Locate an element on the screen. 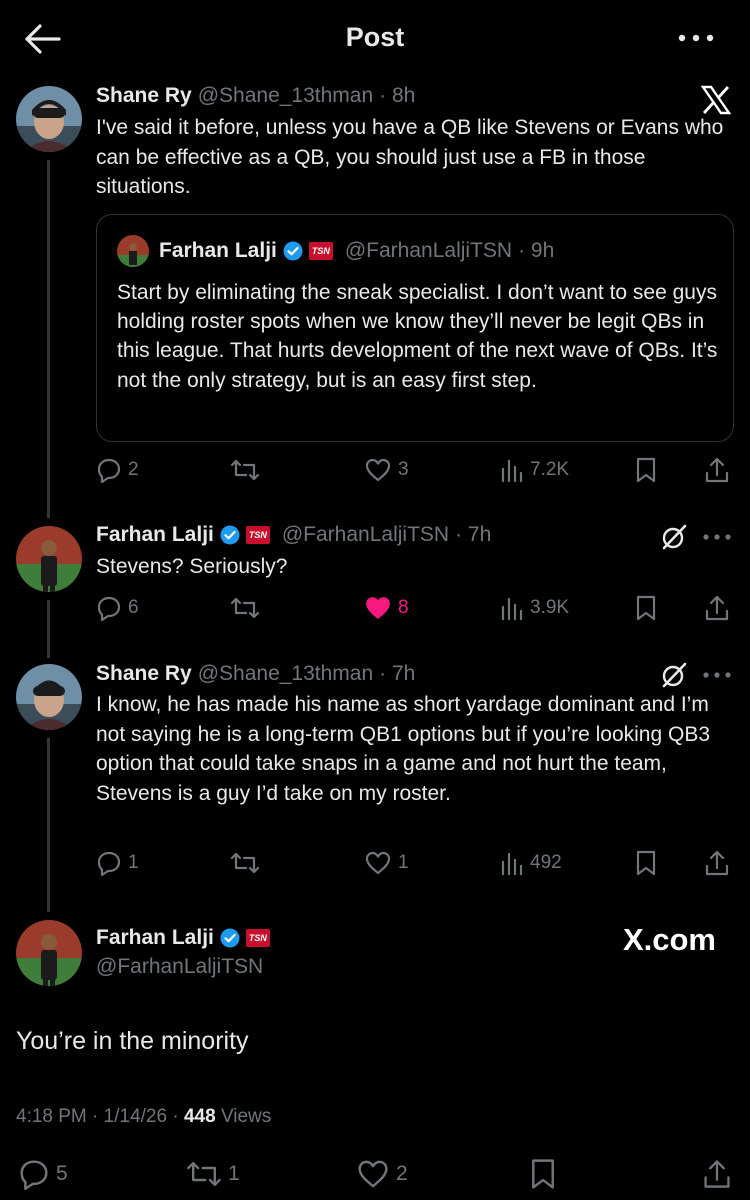  post-date: 1/14/26 is located at coordinates (135, 1116).